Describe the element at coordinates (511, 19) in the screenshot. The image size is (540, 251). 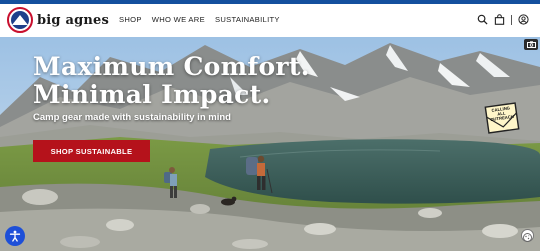
I see `utility-divider` at that location.